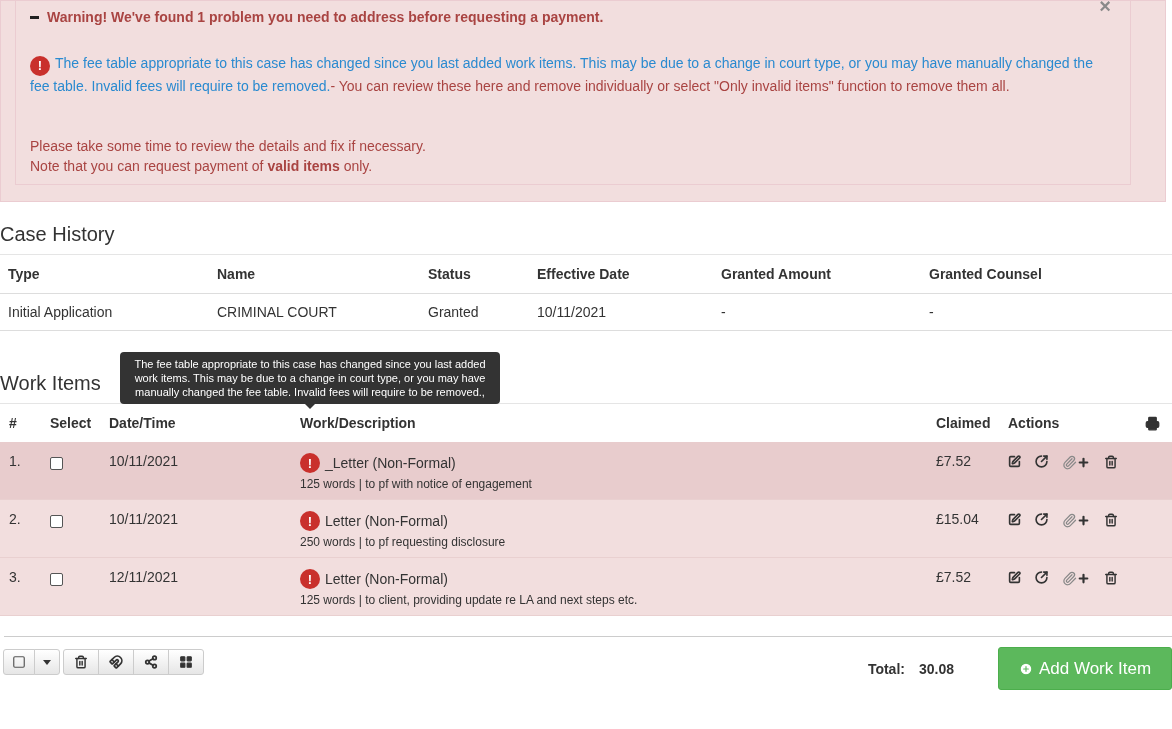 Image resolution: width=1172 pixels, height=729 pixels. What do you see at coordinates (15, 520) in the screenshot?
I see `row-number: 2.` at bounding box center [15, 520].